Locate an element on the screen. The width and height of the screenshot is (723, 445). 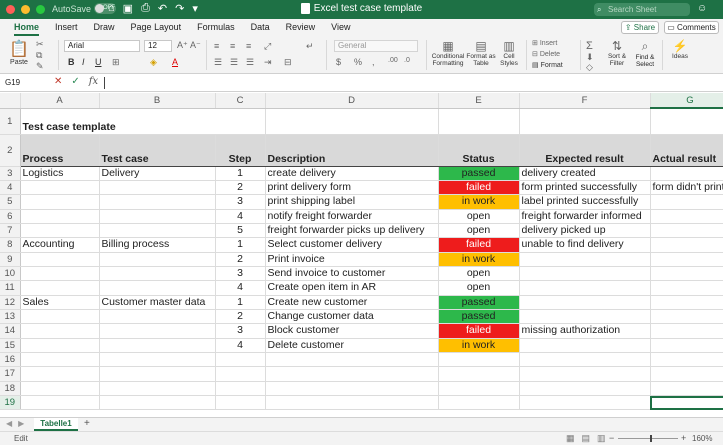
orientation-icon: ⤢ is located at coordinates (267, 46).